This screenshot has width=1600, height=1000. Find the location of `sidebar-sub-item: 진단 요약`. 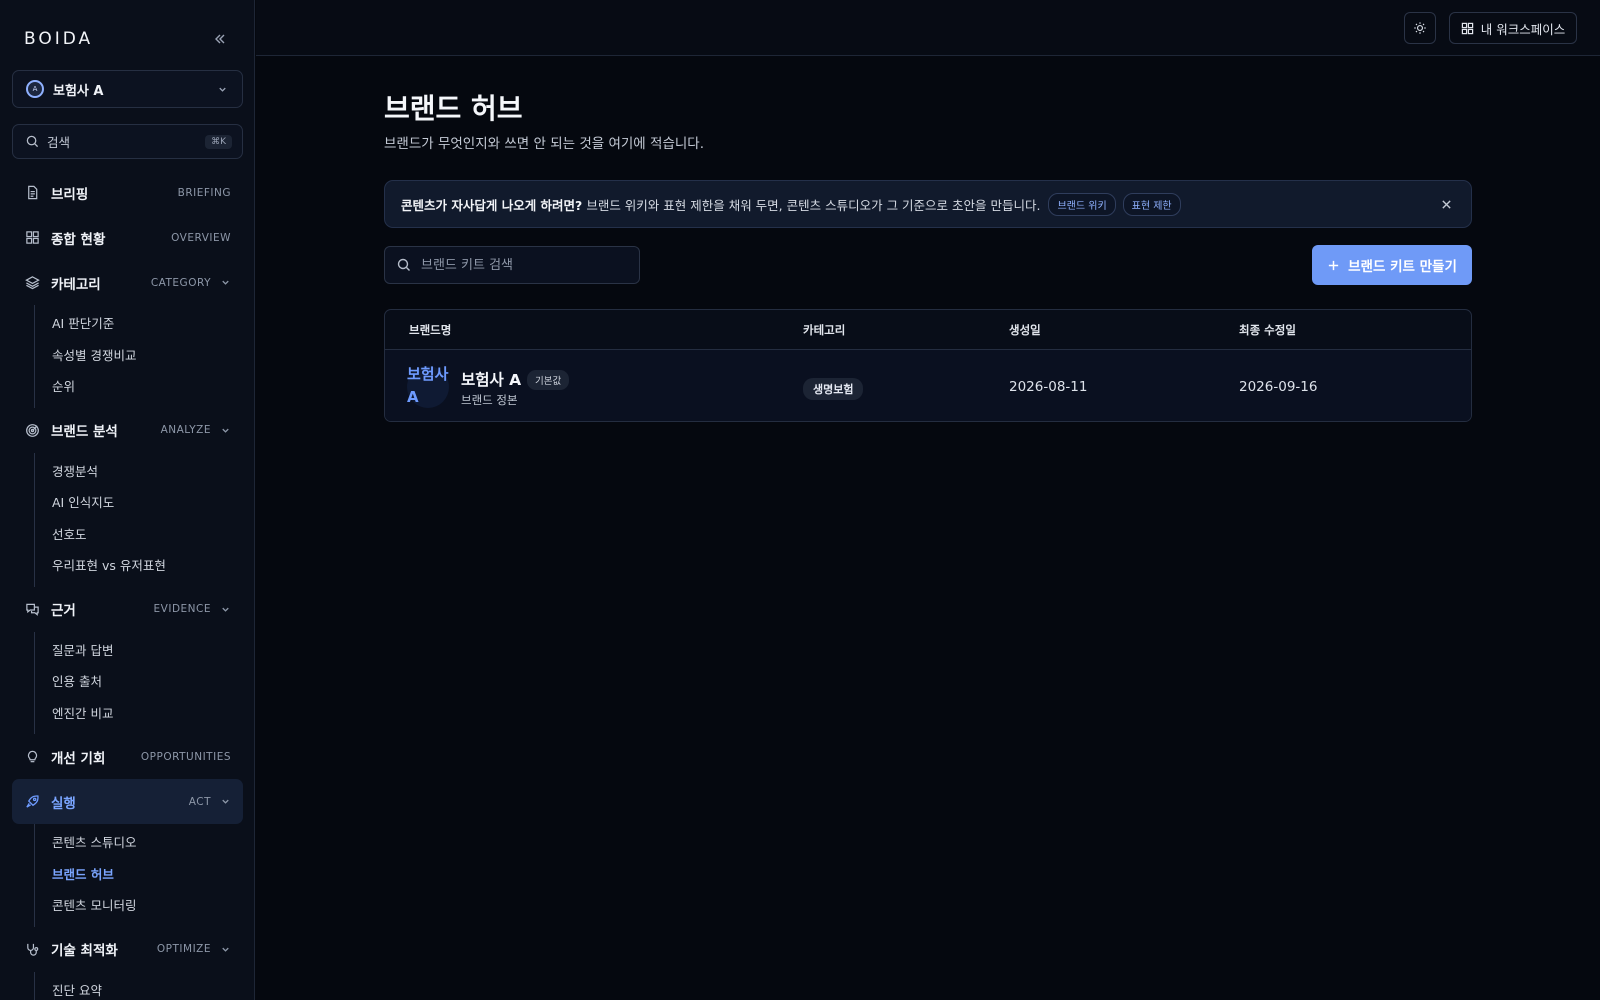

sidebar-sub-item: 진단 요약 is located at coordinates (139, 987).